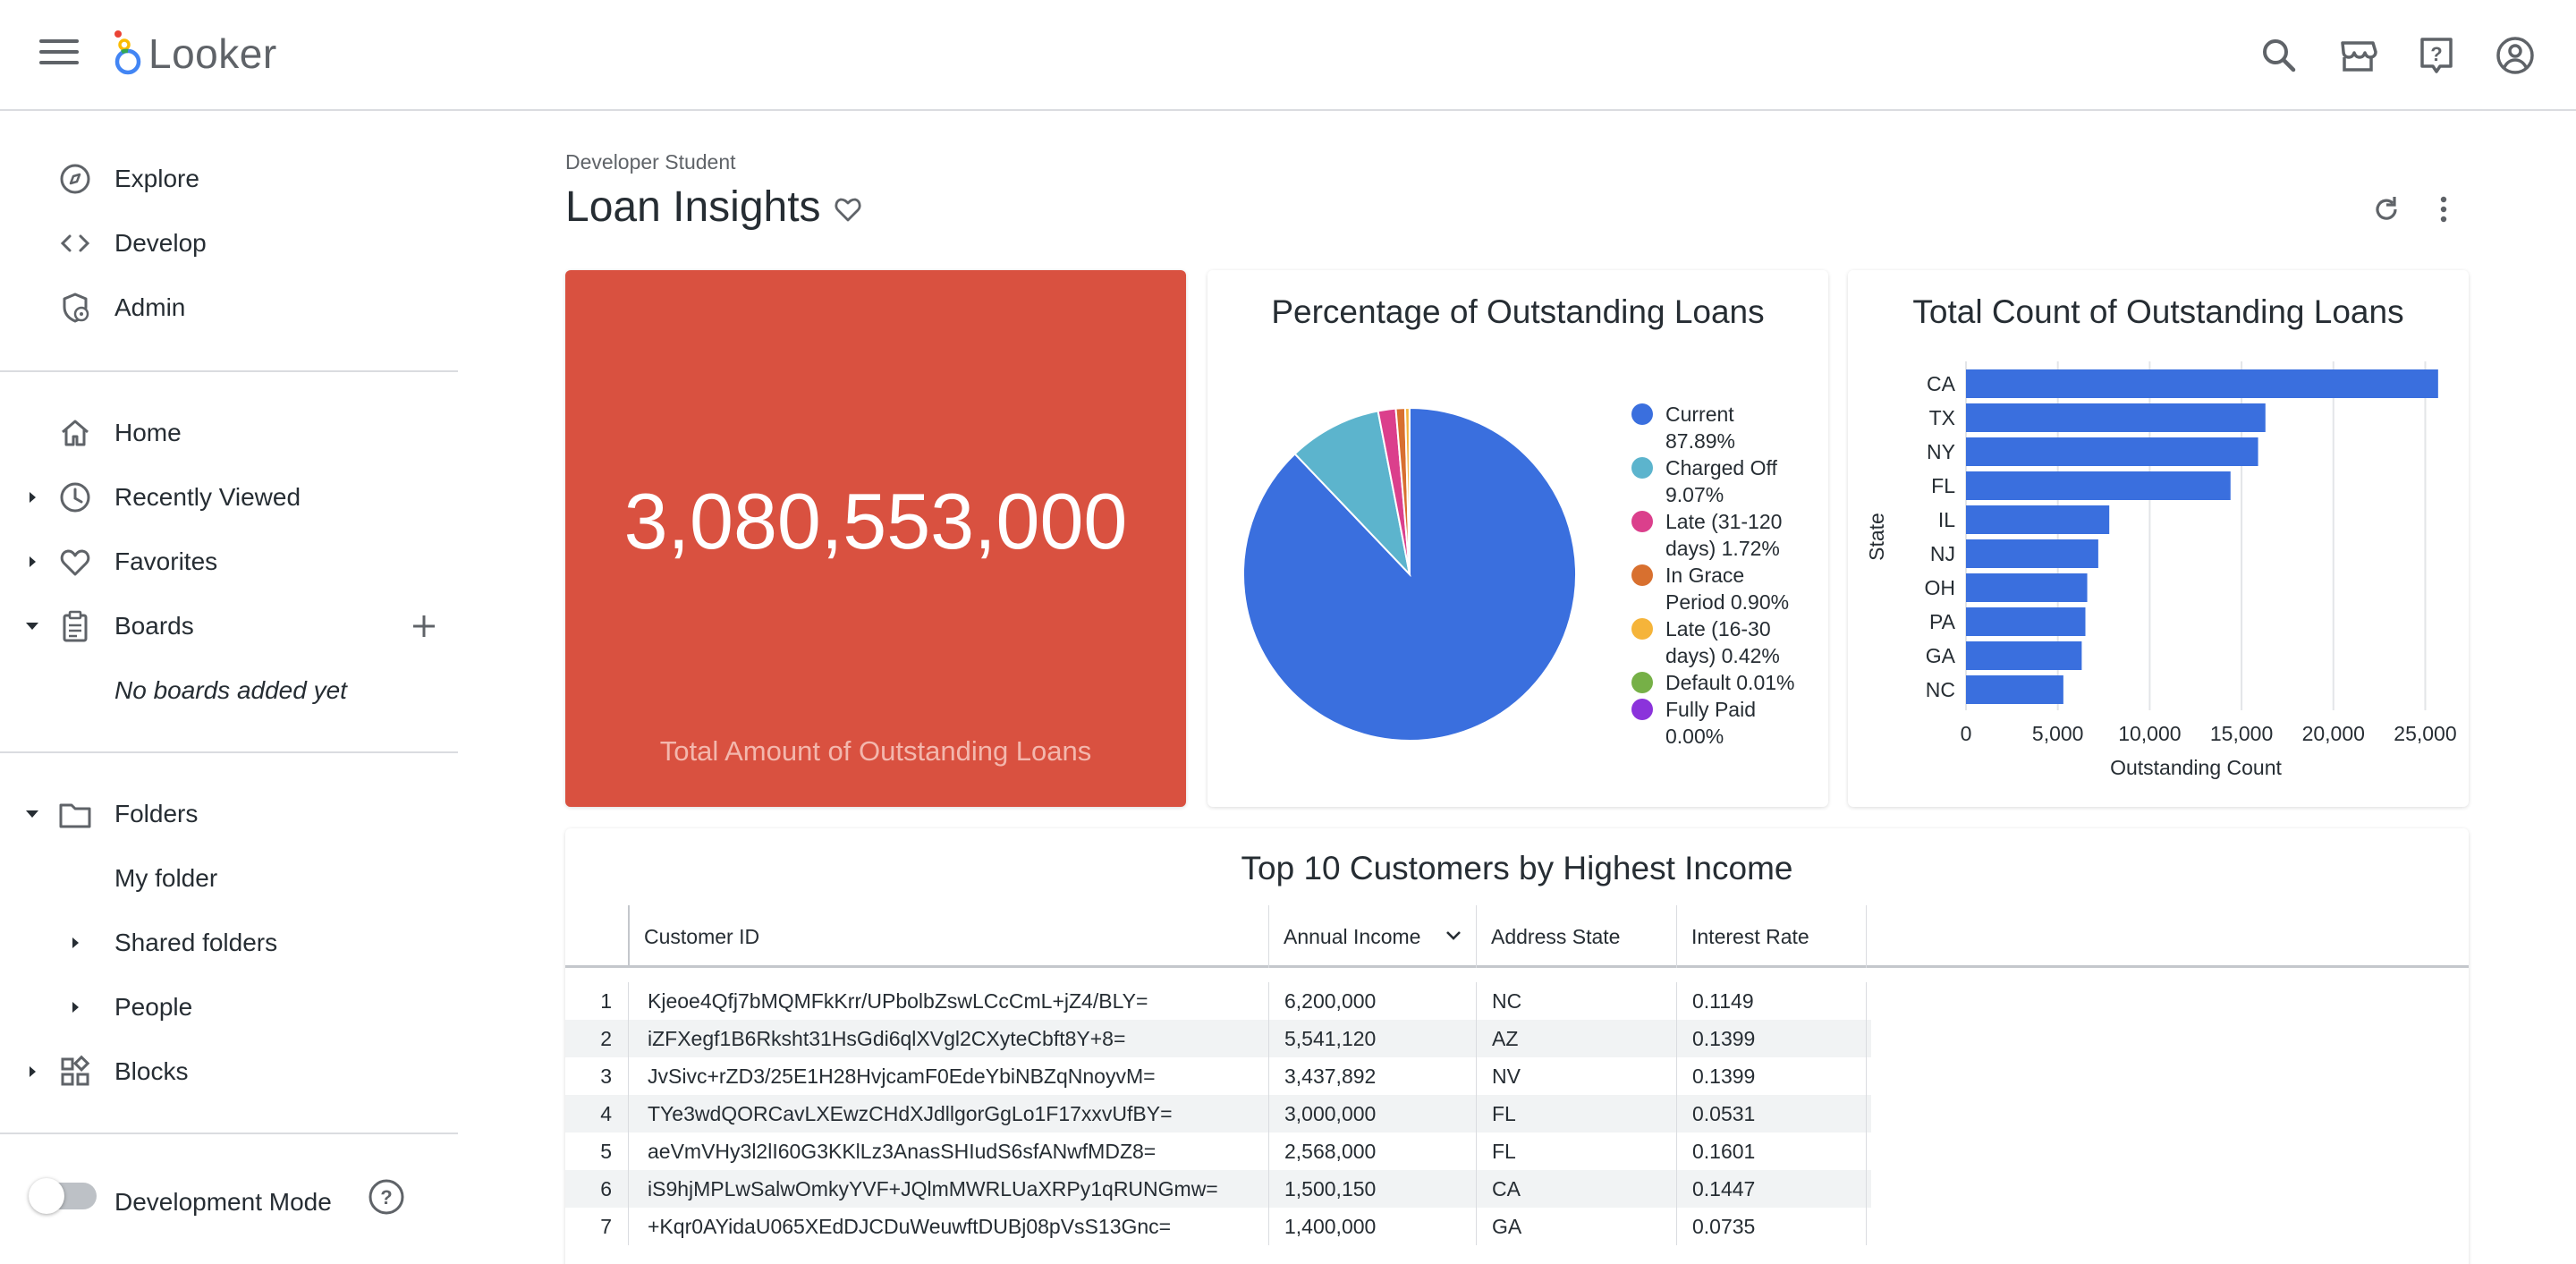 Image resolution: width=2576 pixels, height=1264 pixels. I want to click on sidebar-item-my-folder: My folder, so click(229, 878).